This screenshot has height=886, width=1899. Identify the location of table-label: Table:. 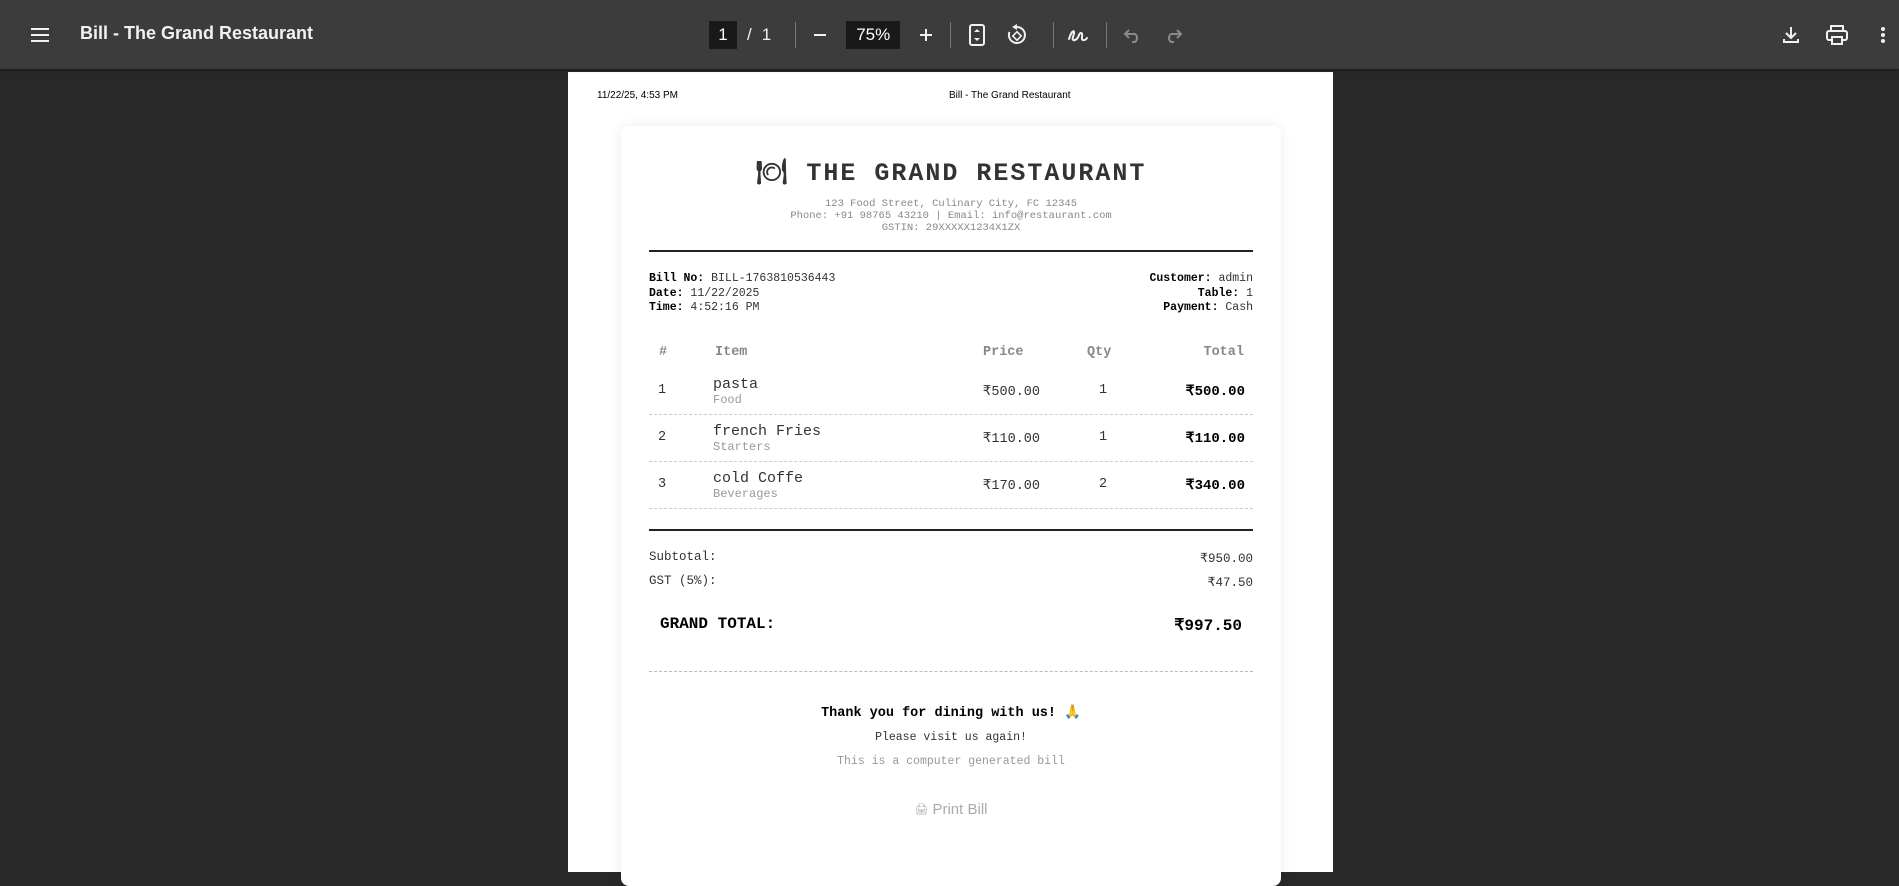
(1218, 293).